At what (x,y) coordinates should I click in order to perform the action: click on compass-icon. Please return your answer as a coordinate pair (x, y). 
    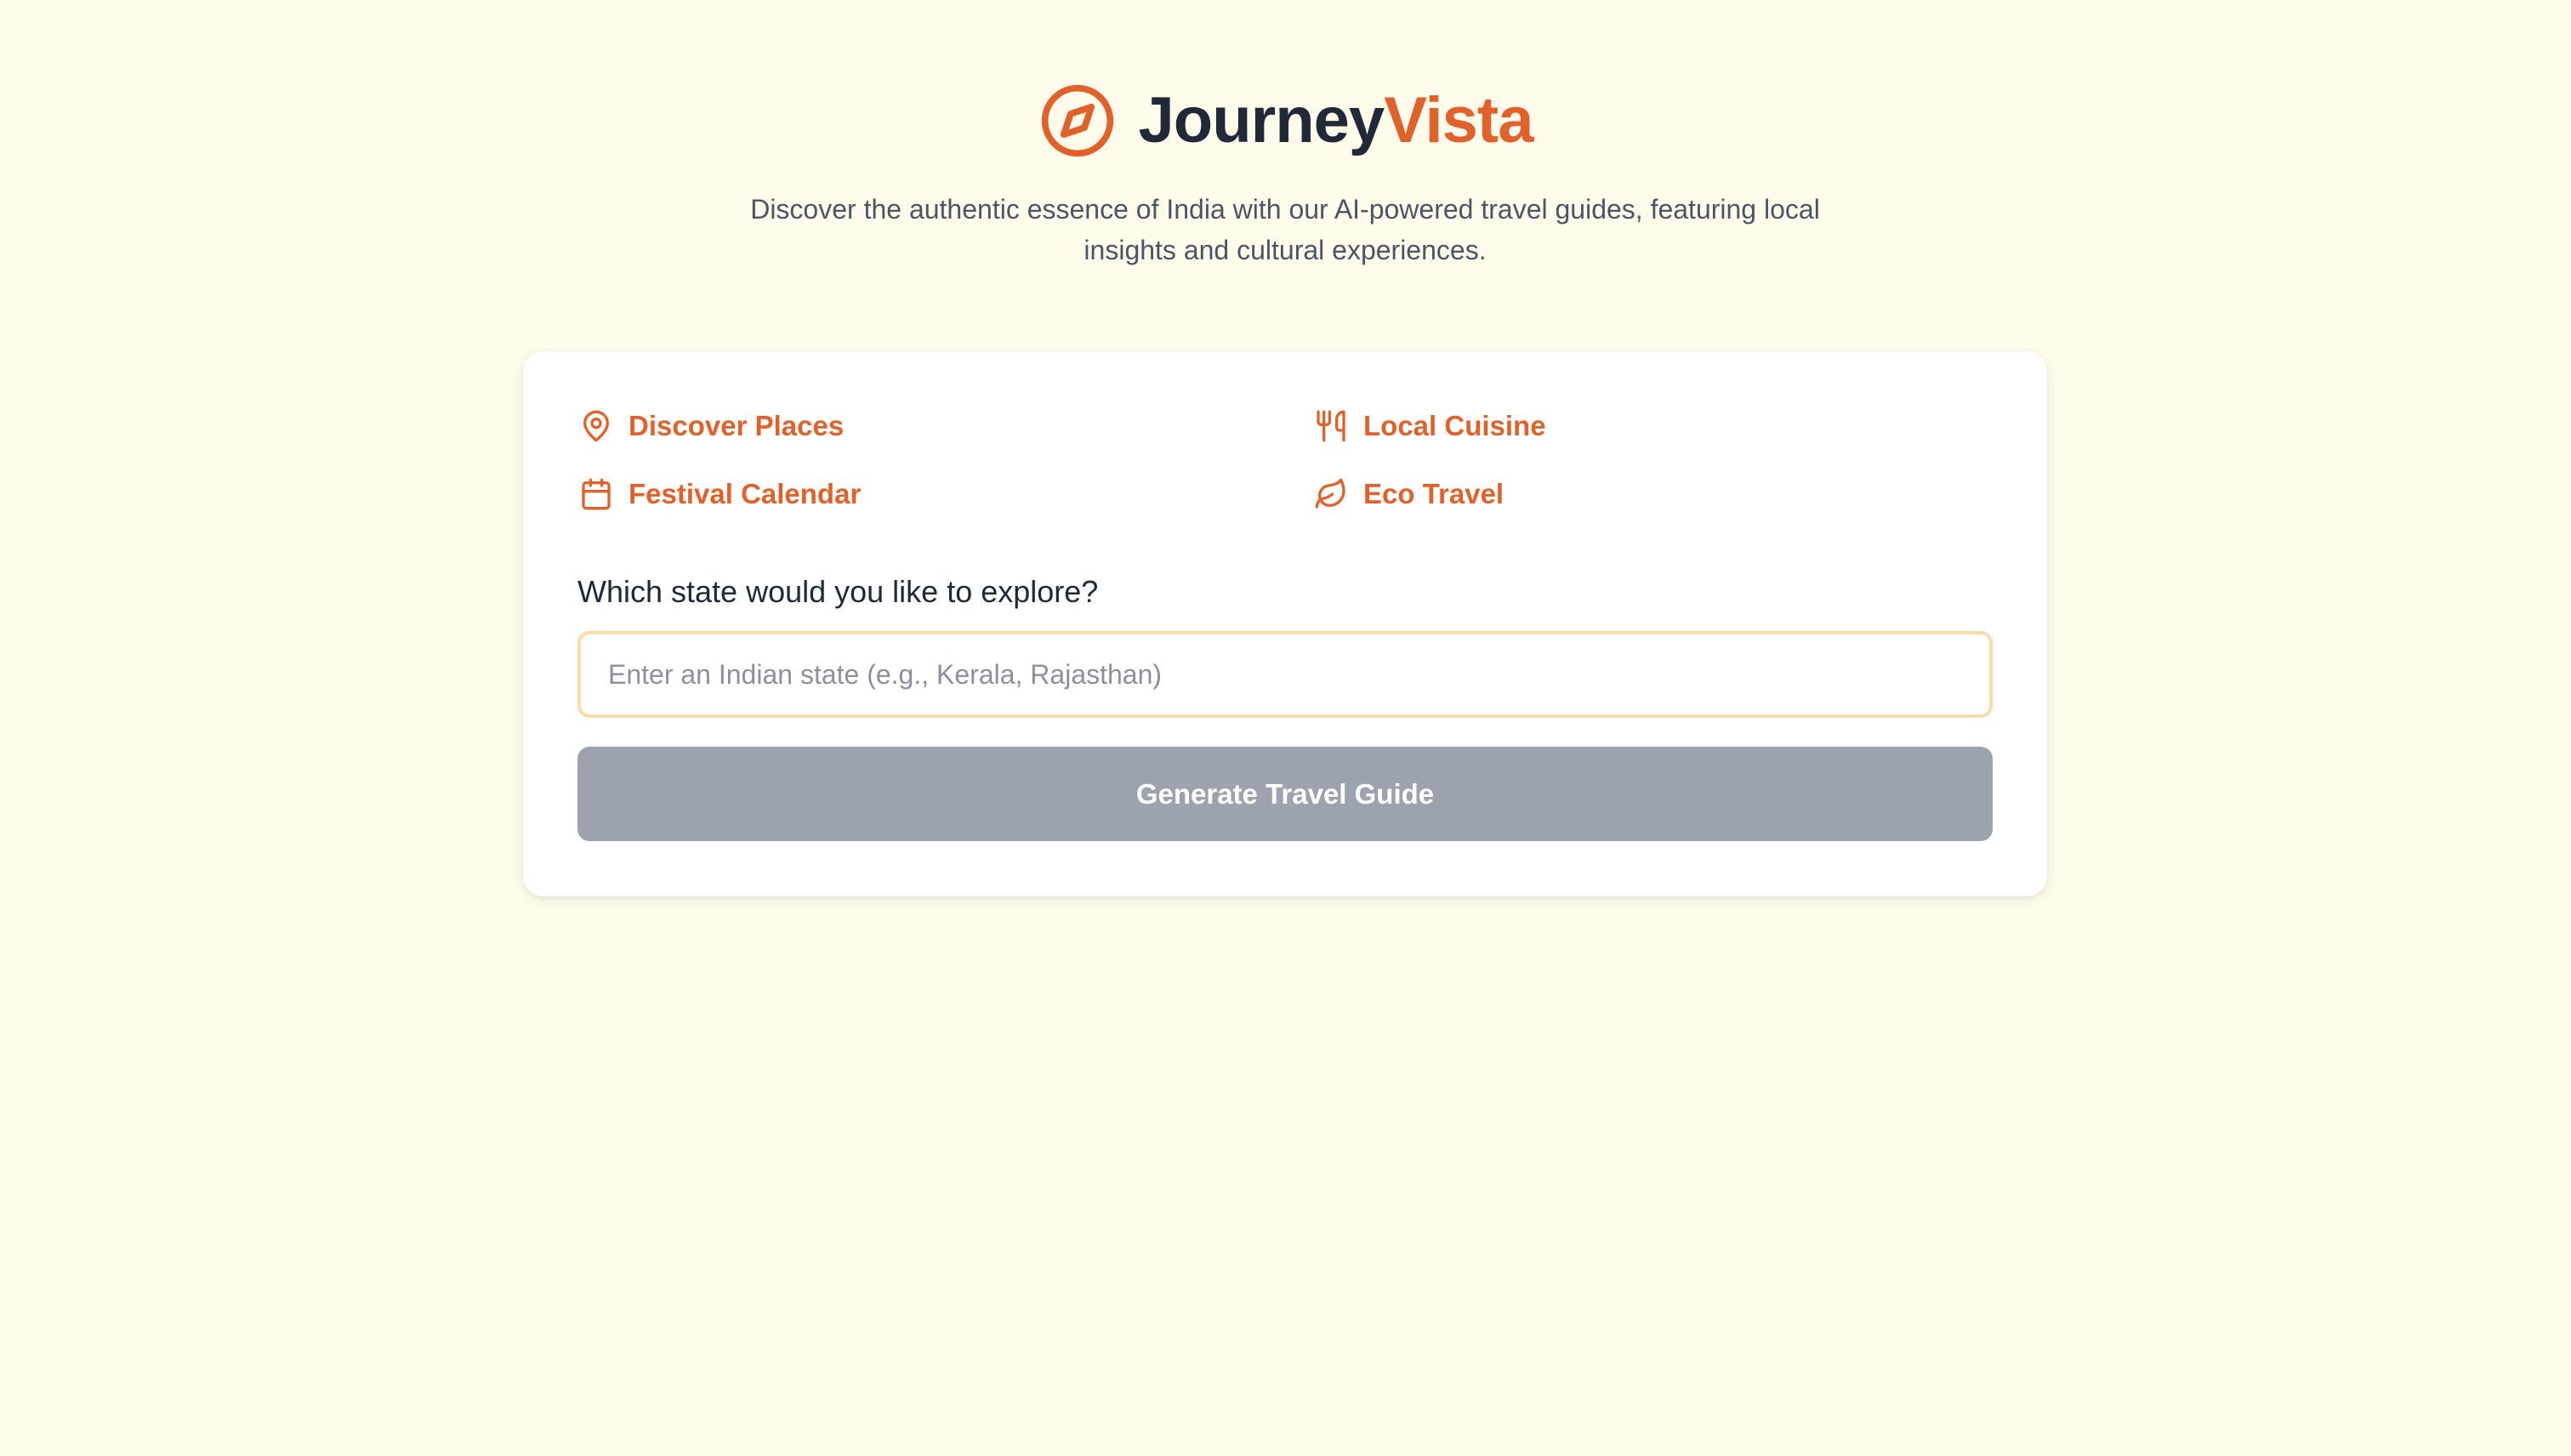
    Looking at the image, I should click on (1077, 120).